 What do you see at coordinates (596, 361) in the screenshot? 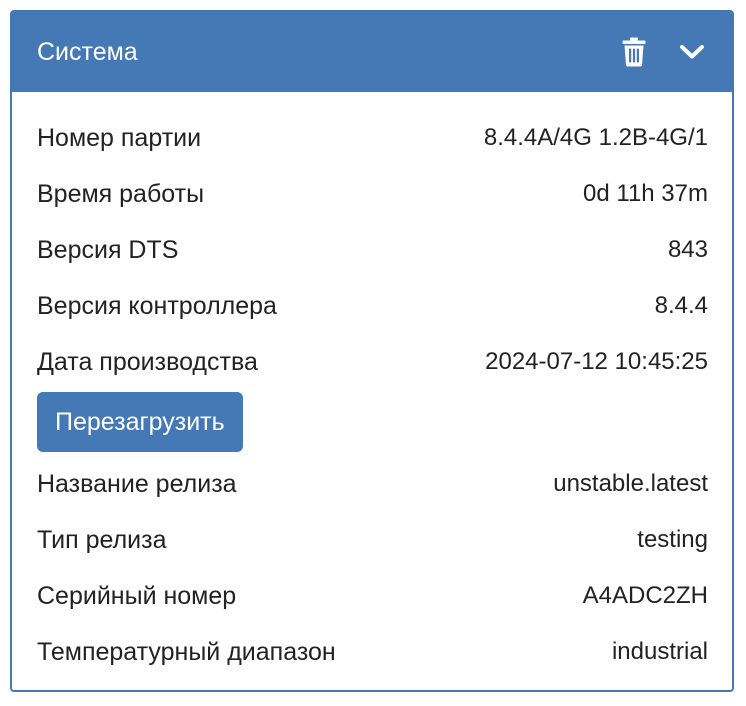
I see `row-value: 2024-07-12 10:45:25` at bounding box center [596, 361].